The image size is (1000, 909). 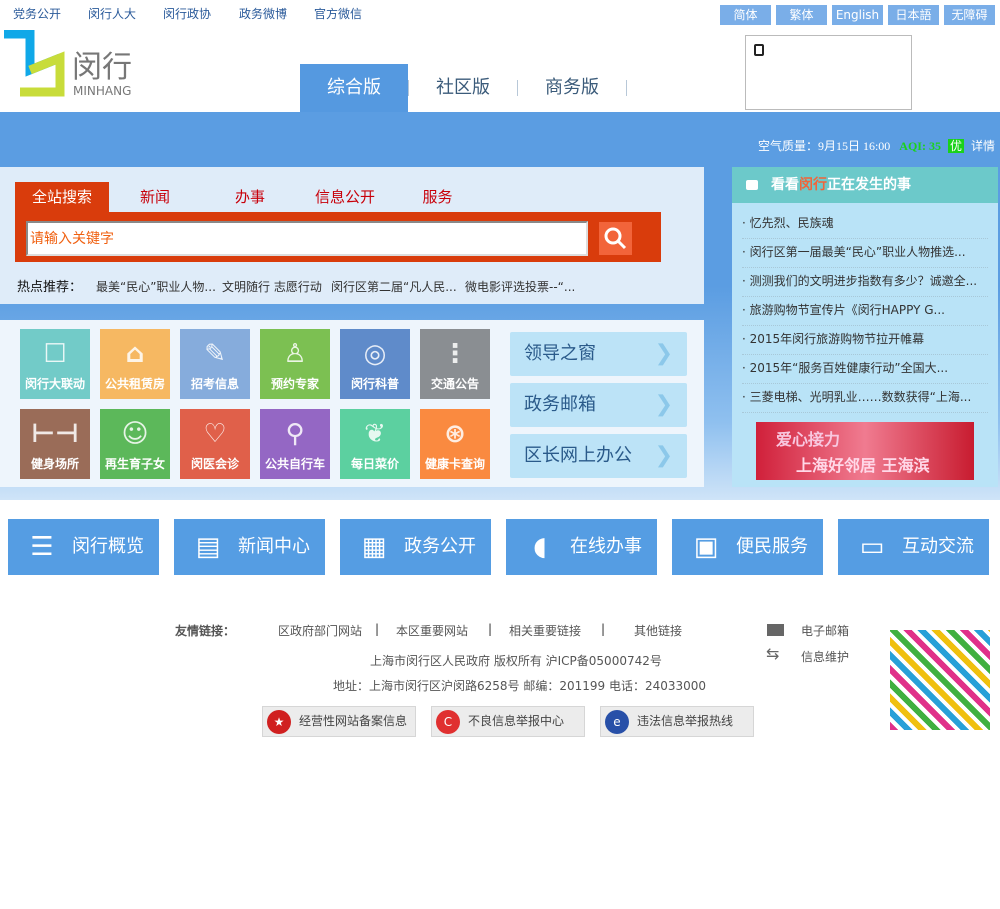 I want to click on top-link-party: 党务公开, so click(x=37, y=13).